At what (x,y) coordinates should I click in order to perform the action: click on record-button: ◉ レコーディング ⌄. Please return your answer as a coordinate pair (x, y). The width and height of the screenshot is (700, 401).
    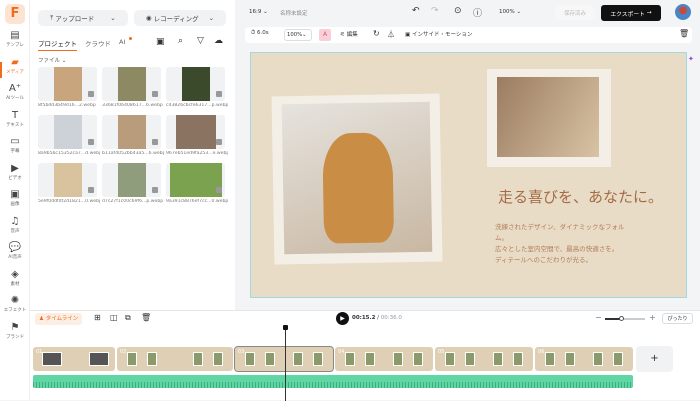
    Looking at the image, I should click on (180, 18).